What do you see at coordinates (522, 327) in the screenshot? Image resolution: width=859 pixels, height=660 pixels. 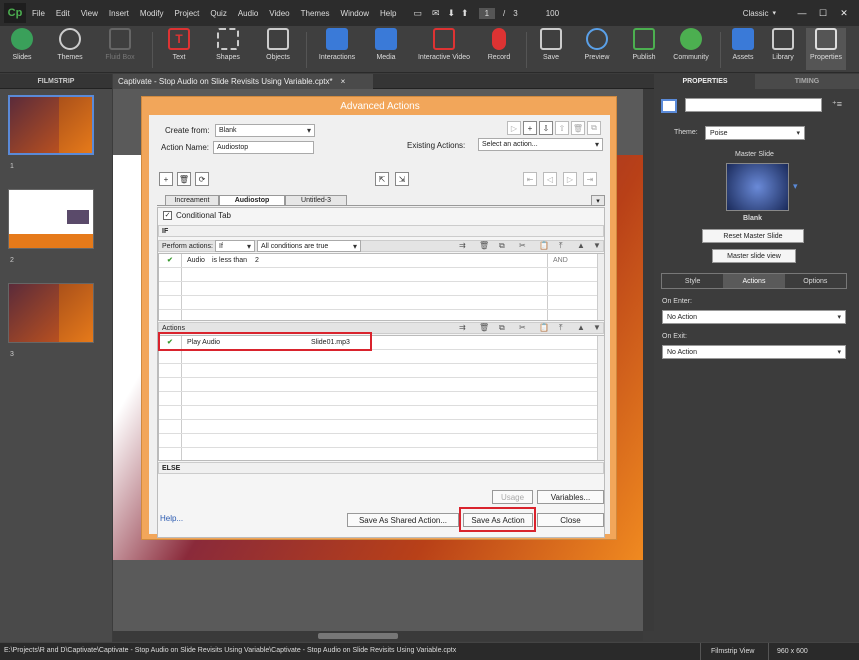 I see `actions-cut-row-icon: ✂` at bounding box center [522, 327].